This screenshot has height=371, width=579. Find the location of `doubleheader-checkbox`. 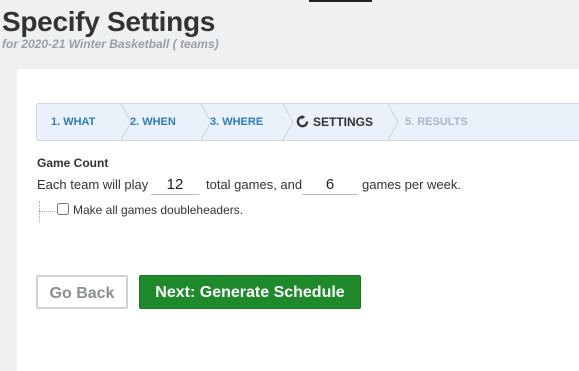

doubleheader-checkbox is located at coordinates (63, 209).